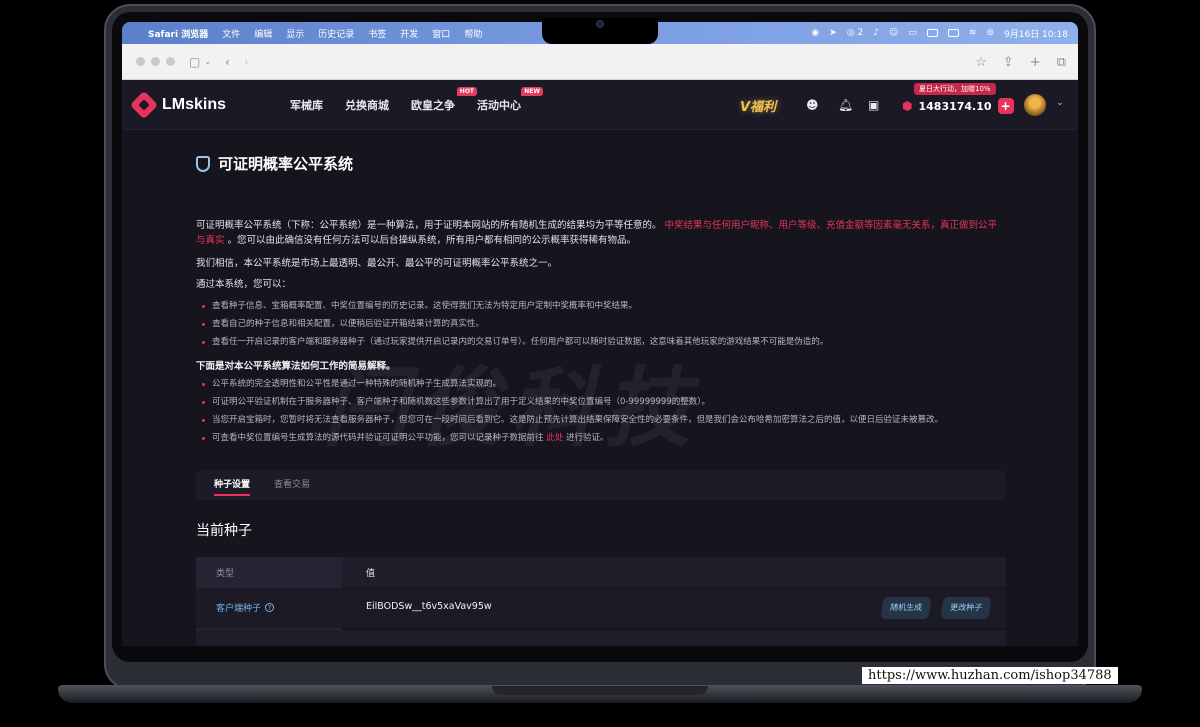 The width and height of the screenshot is (1200, 727). I want to click on tab-overview-icon: ⧉, so click(1061, 62).